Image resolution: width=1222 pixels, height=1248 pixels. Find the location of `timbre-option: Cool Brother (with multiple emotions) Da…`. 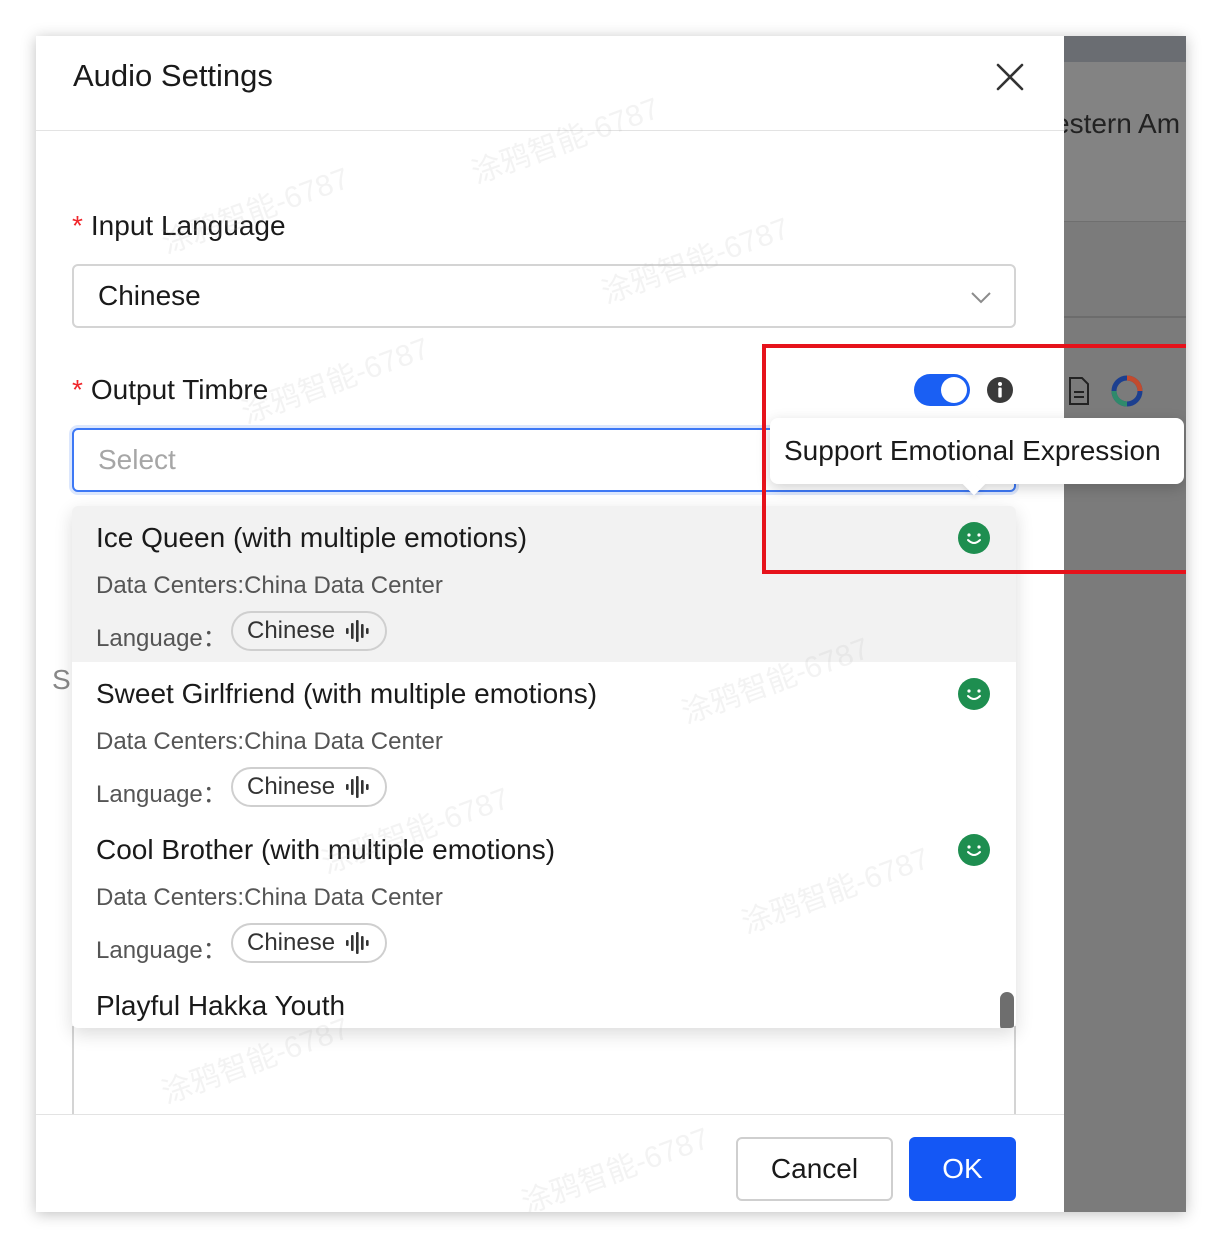

timbre-option: Cool Brother (with multiple emotions) Da… is located at coordinates (544, 896).